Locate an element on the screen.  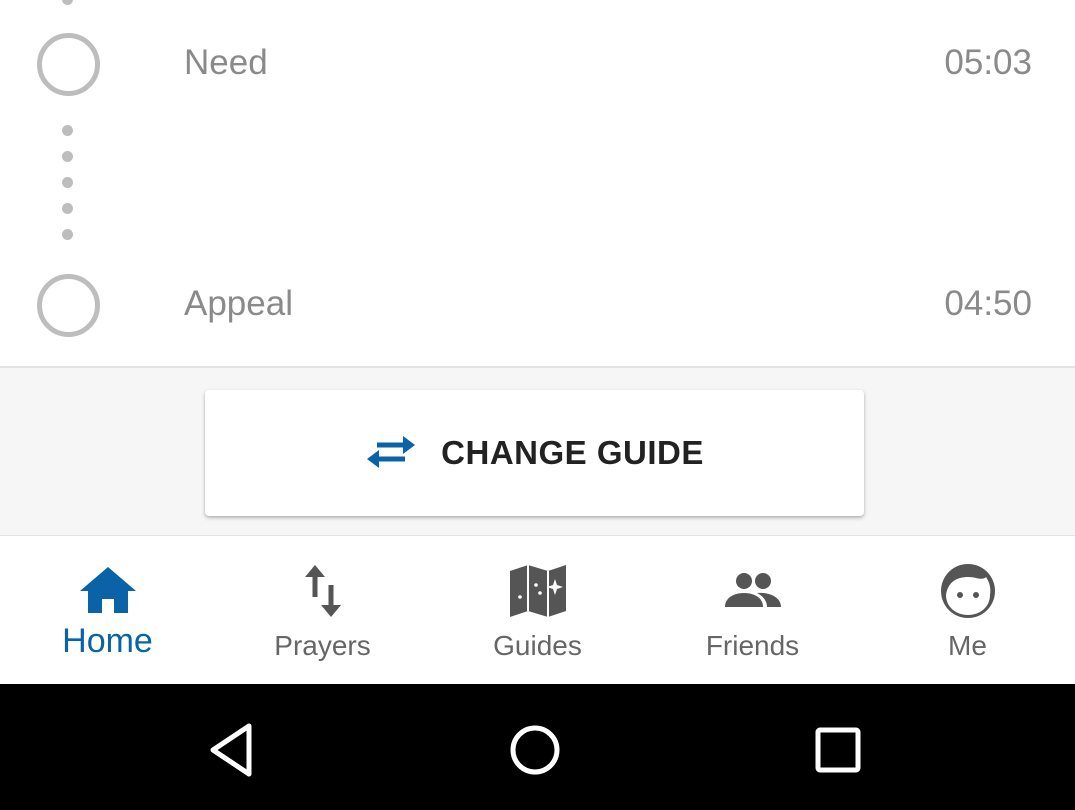
home-icon is located at coordinates (107, 590).